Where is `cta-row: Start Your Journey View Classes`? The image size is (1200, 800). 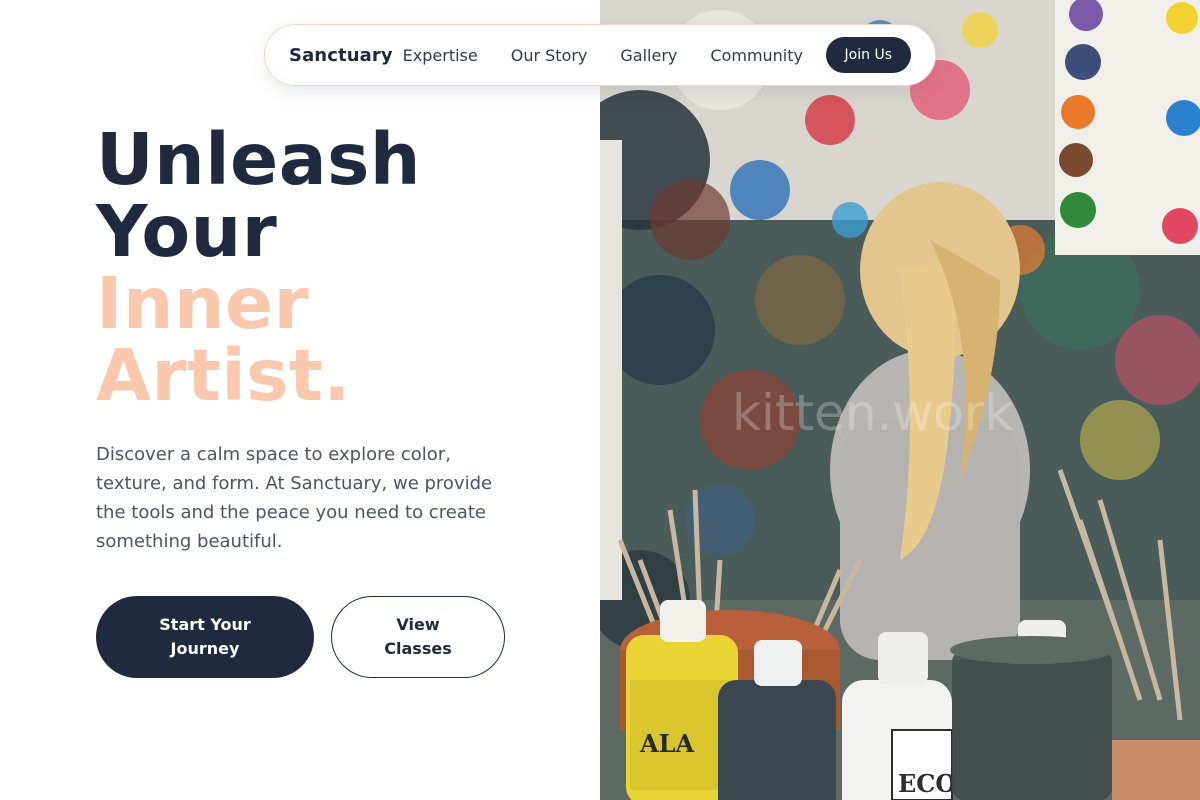 cta-row: Start Your Journey View Classes is located at coordinates (331, 637).